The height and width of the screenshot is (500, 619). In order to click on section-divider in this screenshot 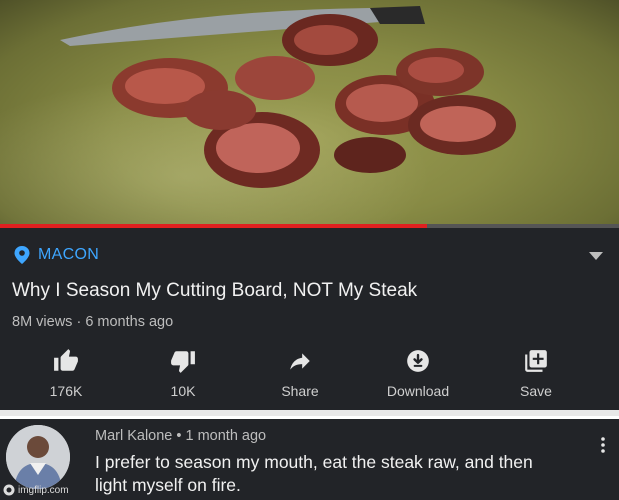, I will do `click(309, 414)`.